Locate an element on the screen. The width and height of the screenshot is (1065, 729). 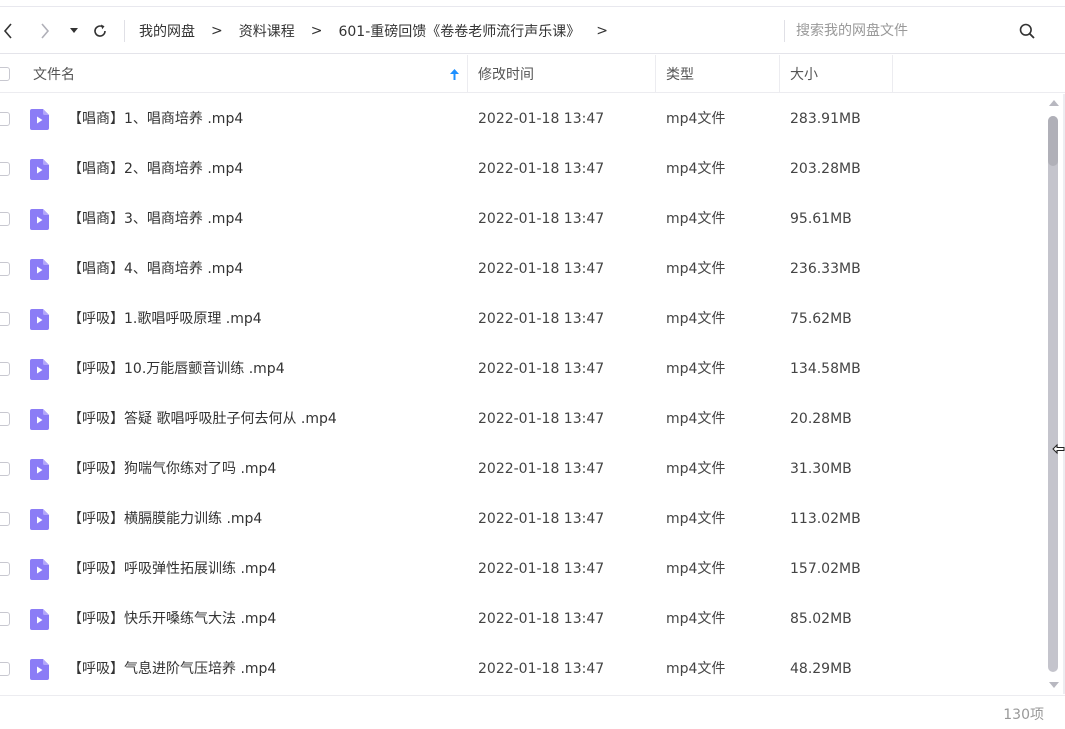
refresh-button is located at coordinates (100, 31).